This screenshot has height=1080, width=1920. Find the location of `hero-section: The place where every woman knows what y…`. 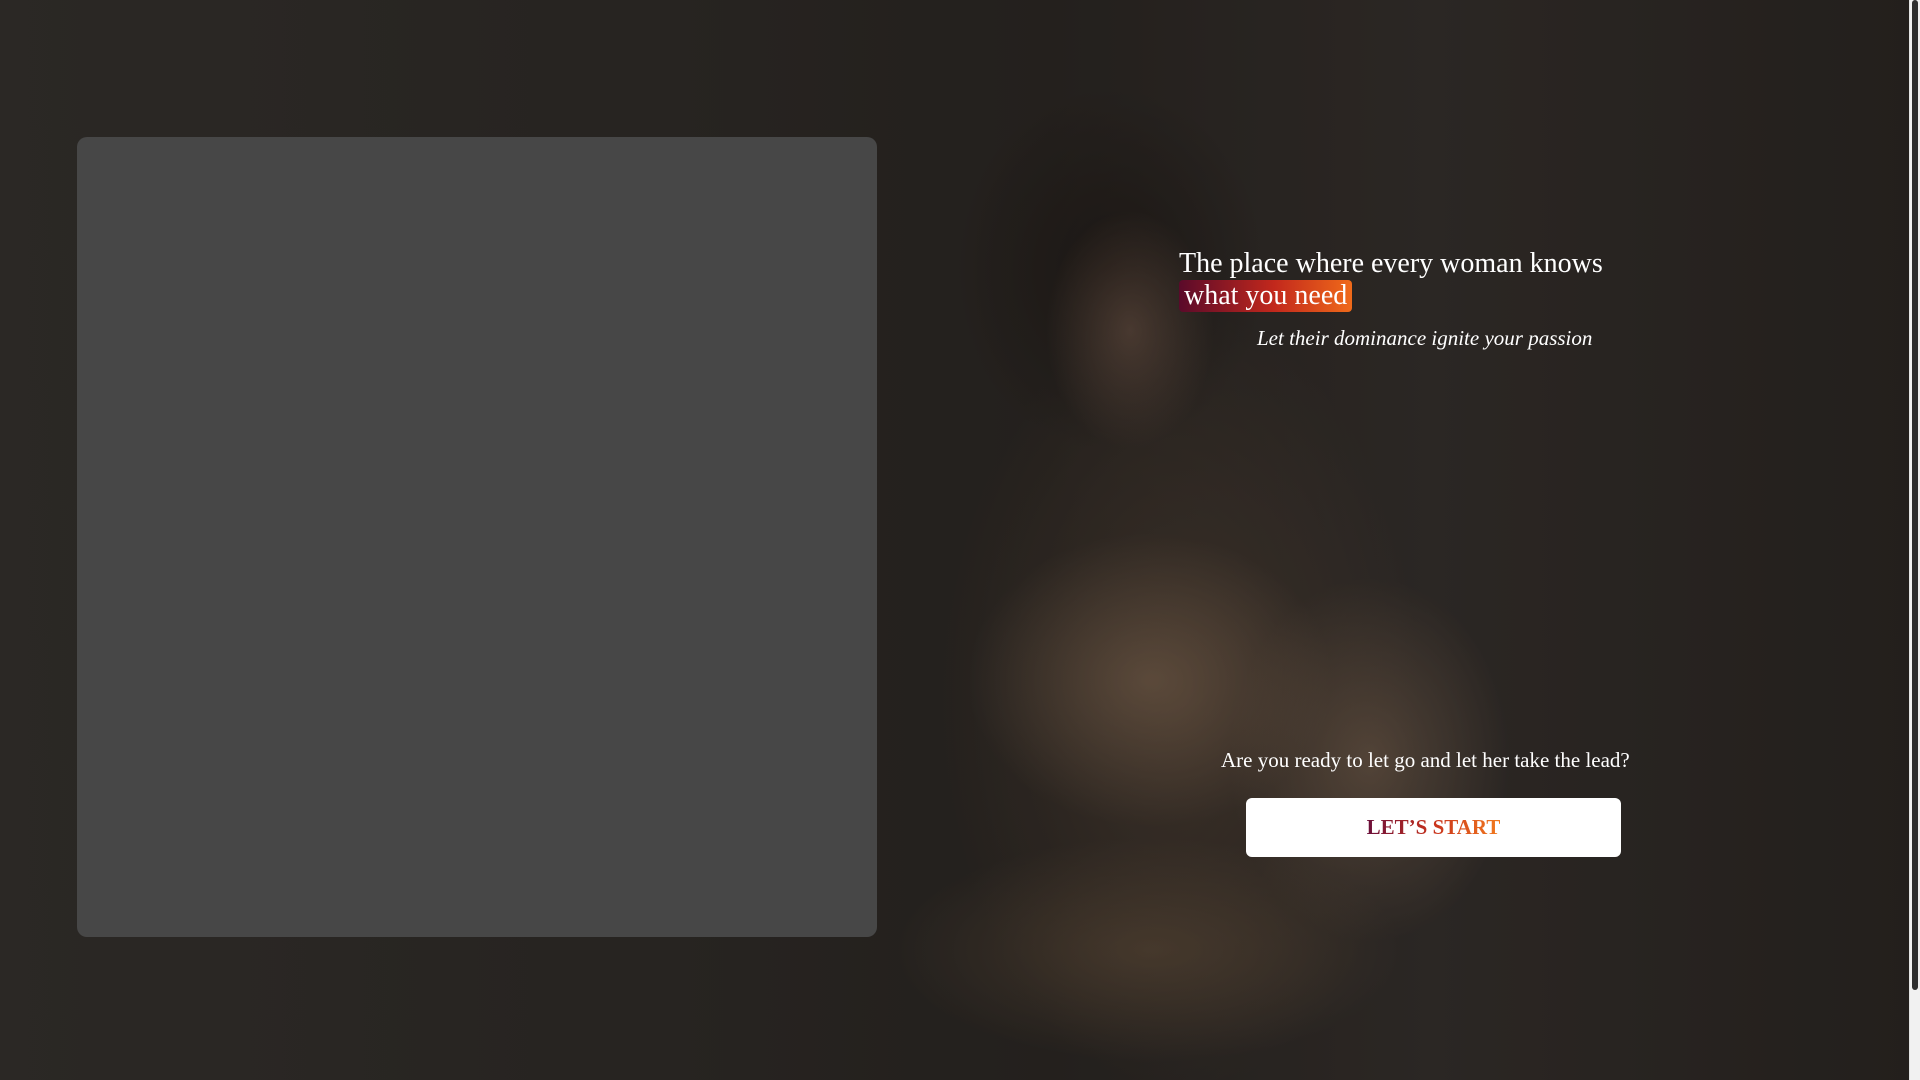

hero-section: The place where every woman knows what y… is located at coordinates (1439, 299).